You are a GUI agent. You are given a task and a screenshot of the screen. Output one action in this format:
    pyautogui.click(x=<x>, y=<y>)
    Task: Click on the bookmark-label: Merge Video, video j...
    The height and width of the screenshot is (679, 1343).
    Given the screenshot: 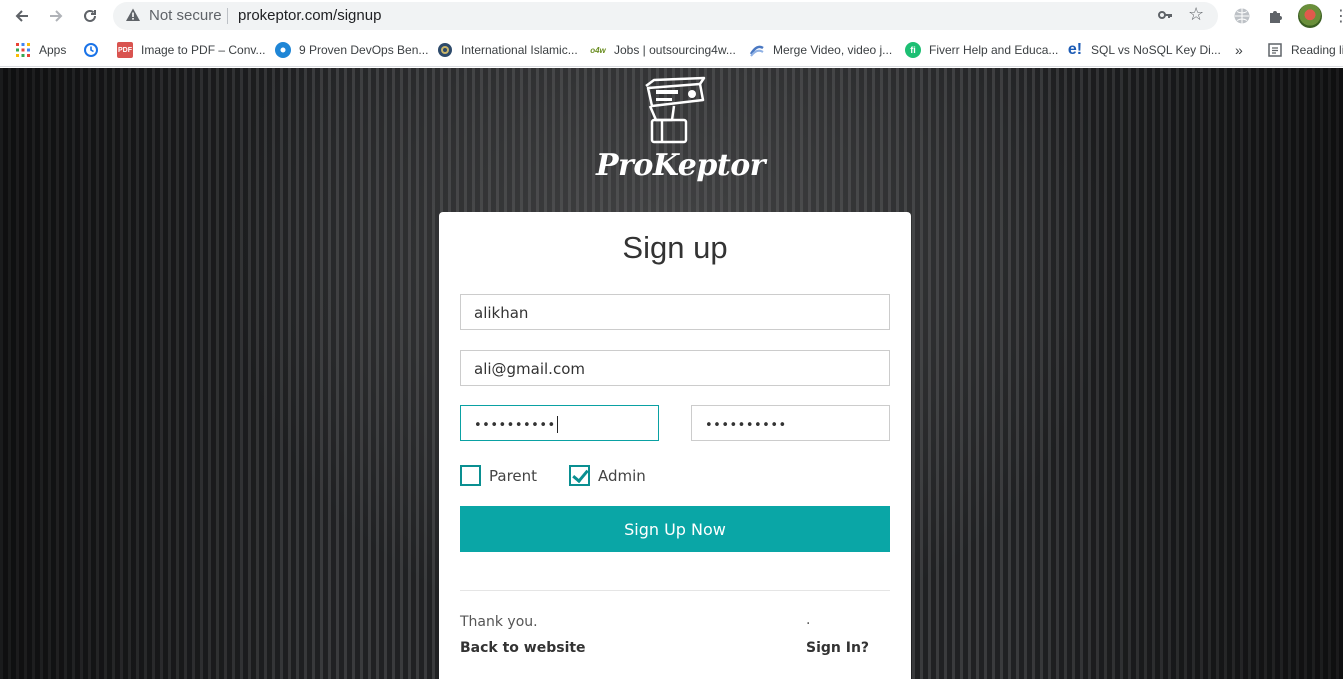 What is the action you would take?
    pyautogui.click(x=833, y=50)
    